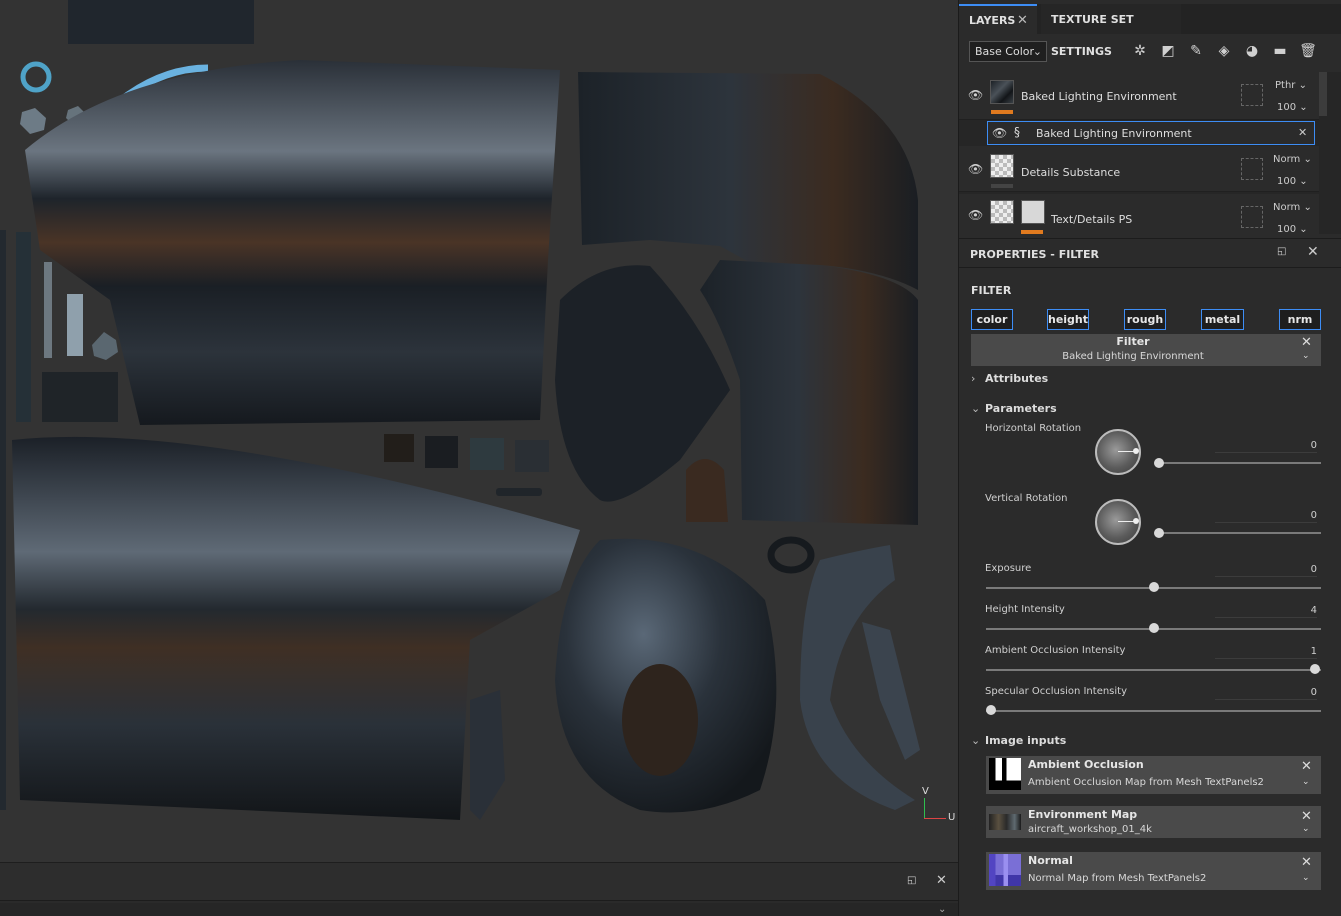 Image resolution: width=1341 pixels, height=916 pixels. What do you see at coordinates (1055, 650) in the screenshot?
I see `param-label: Ambient Occlusion Intensity` at bounding box center [1055, 650].